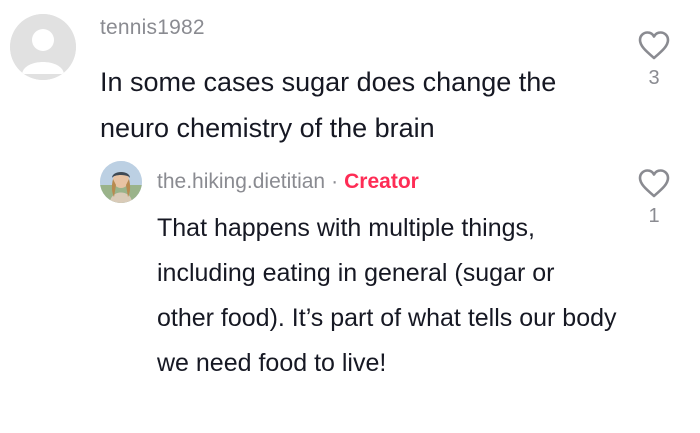 Image resolution: width=700 pixels, height=433 pixels. Describe the element at coordinates (43, 47) in the screenshot. I see `default-avatar-icon` at that location.